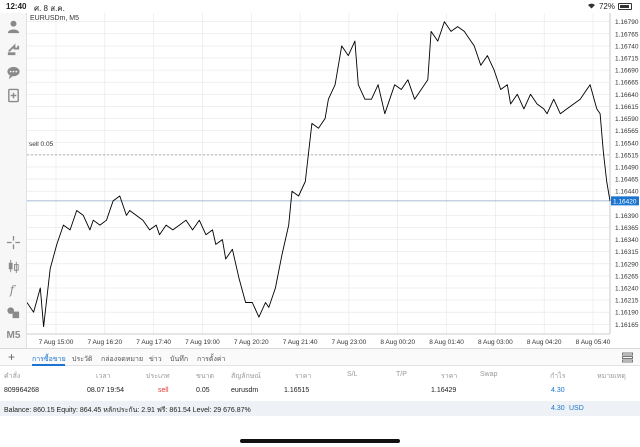 This screenshot has height=447, width=640. I want to click on y-tick-label: 1.16465, so click(627, 180).